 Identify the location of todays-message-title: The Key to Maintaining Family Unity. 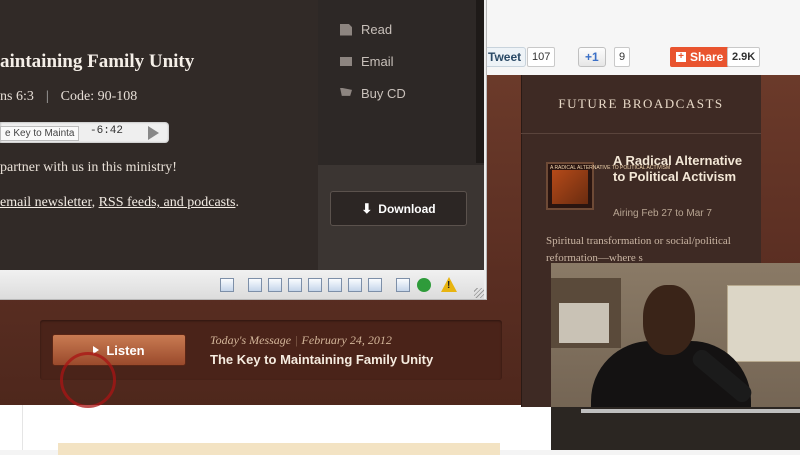
(321, 359).